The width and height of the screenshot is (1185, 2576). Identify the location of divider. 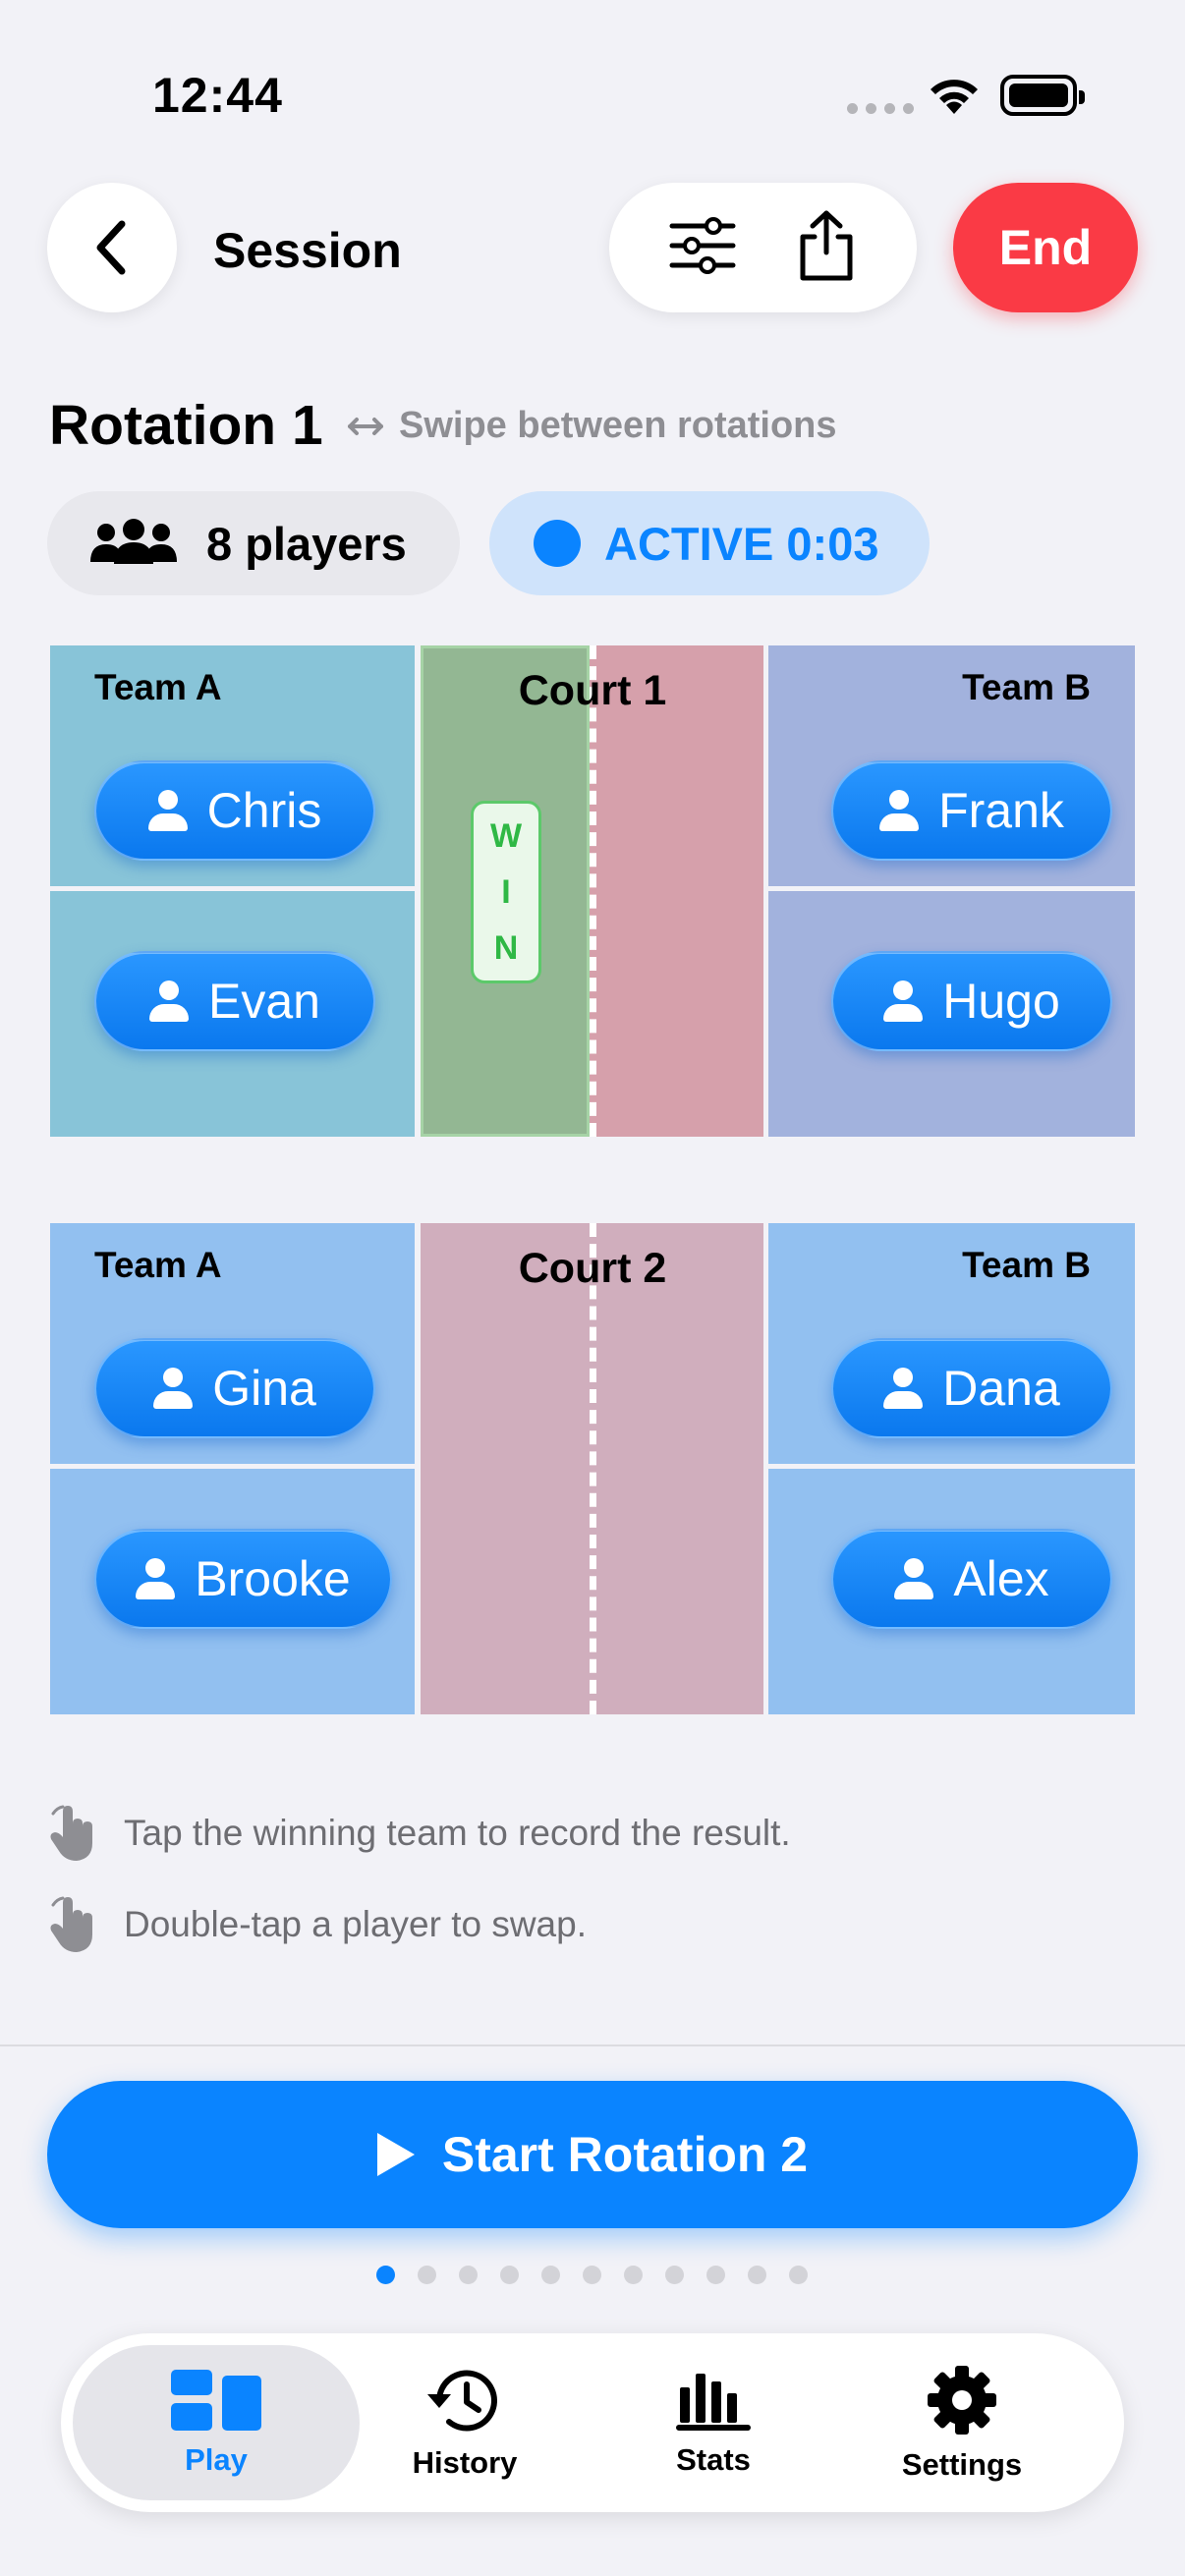
(592, 2045).